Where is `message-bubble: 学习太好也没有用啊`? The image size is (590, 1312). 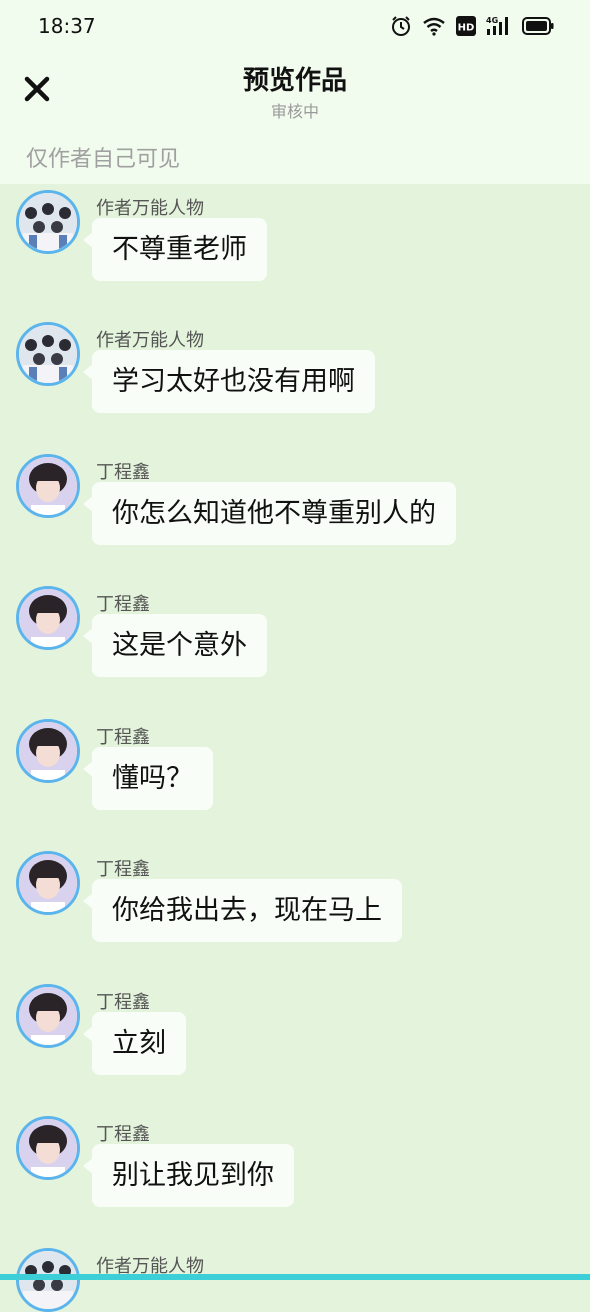
message-bubble: 学习太好也没有用啊 is located at coordinates (229, 381).